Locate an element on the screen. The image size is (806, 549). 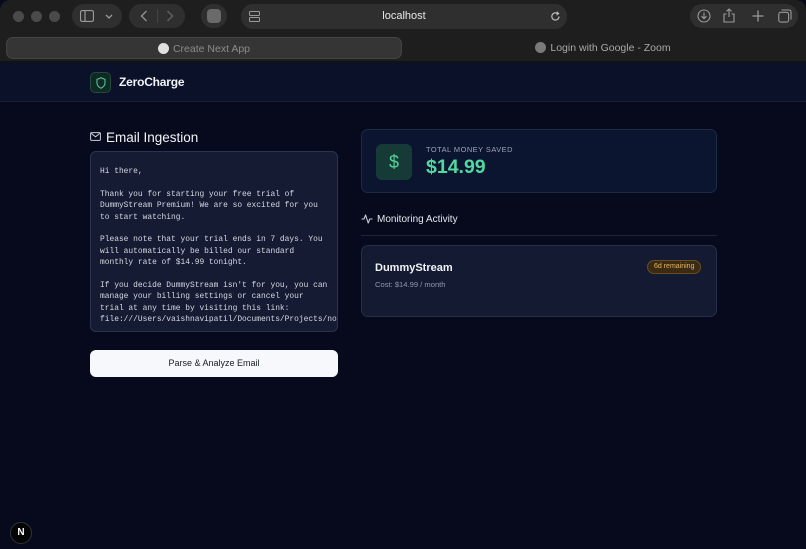
dollar-icon: $ is located at coordinates (394, 162).